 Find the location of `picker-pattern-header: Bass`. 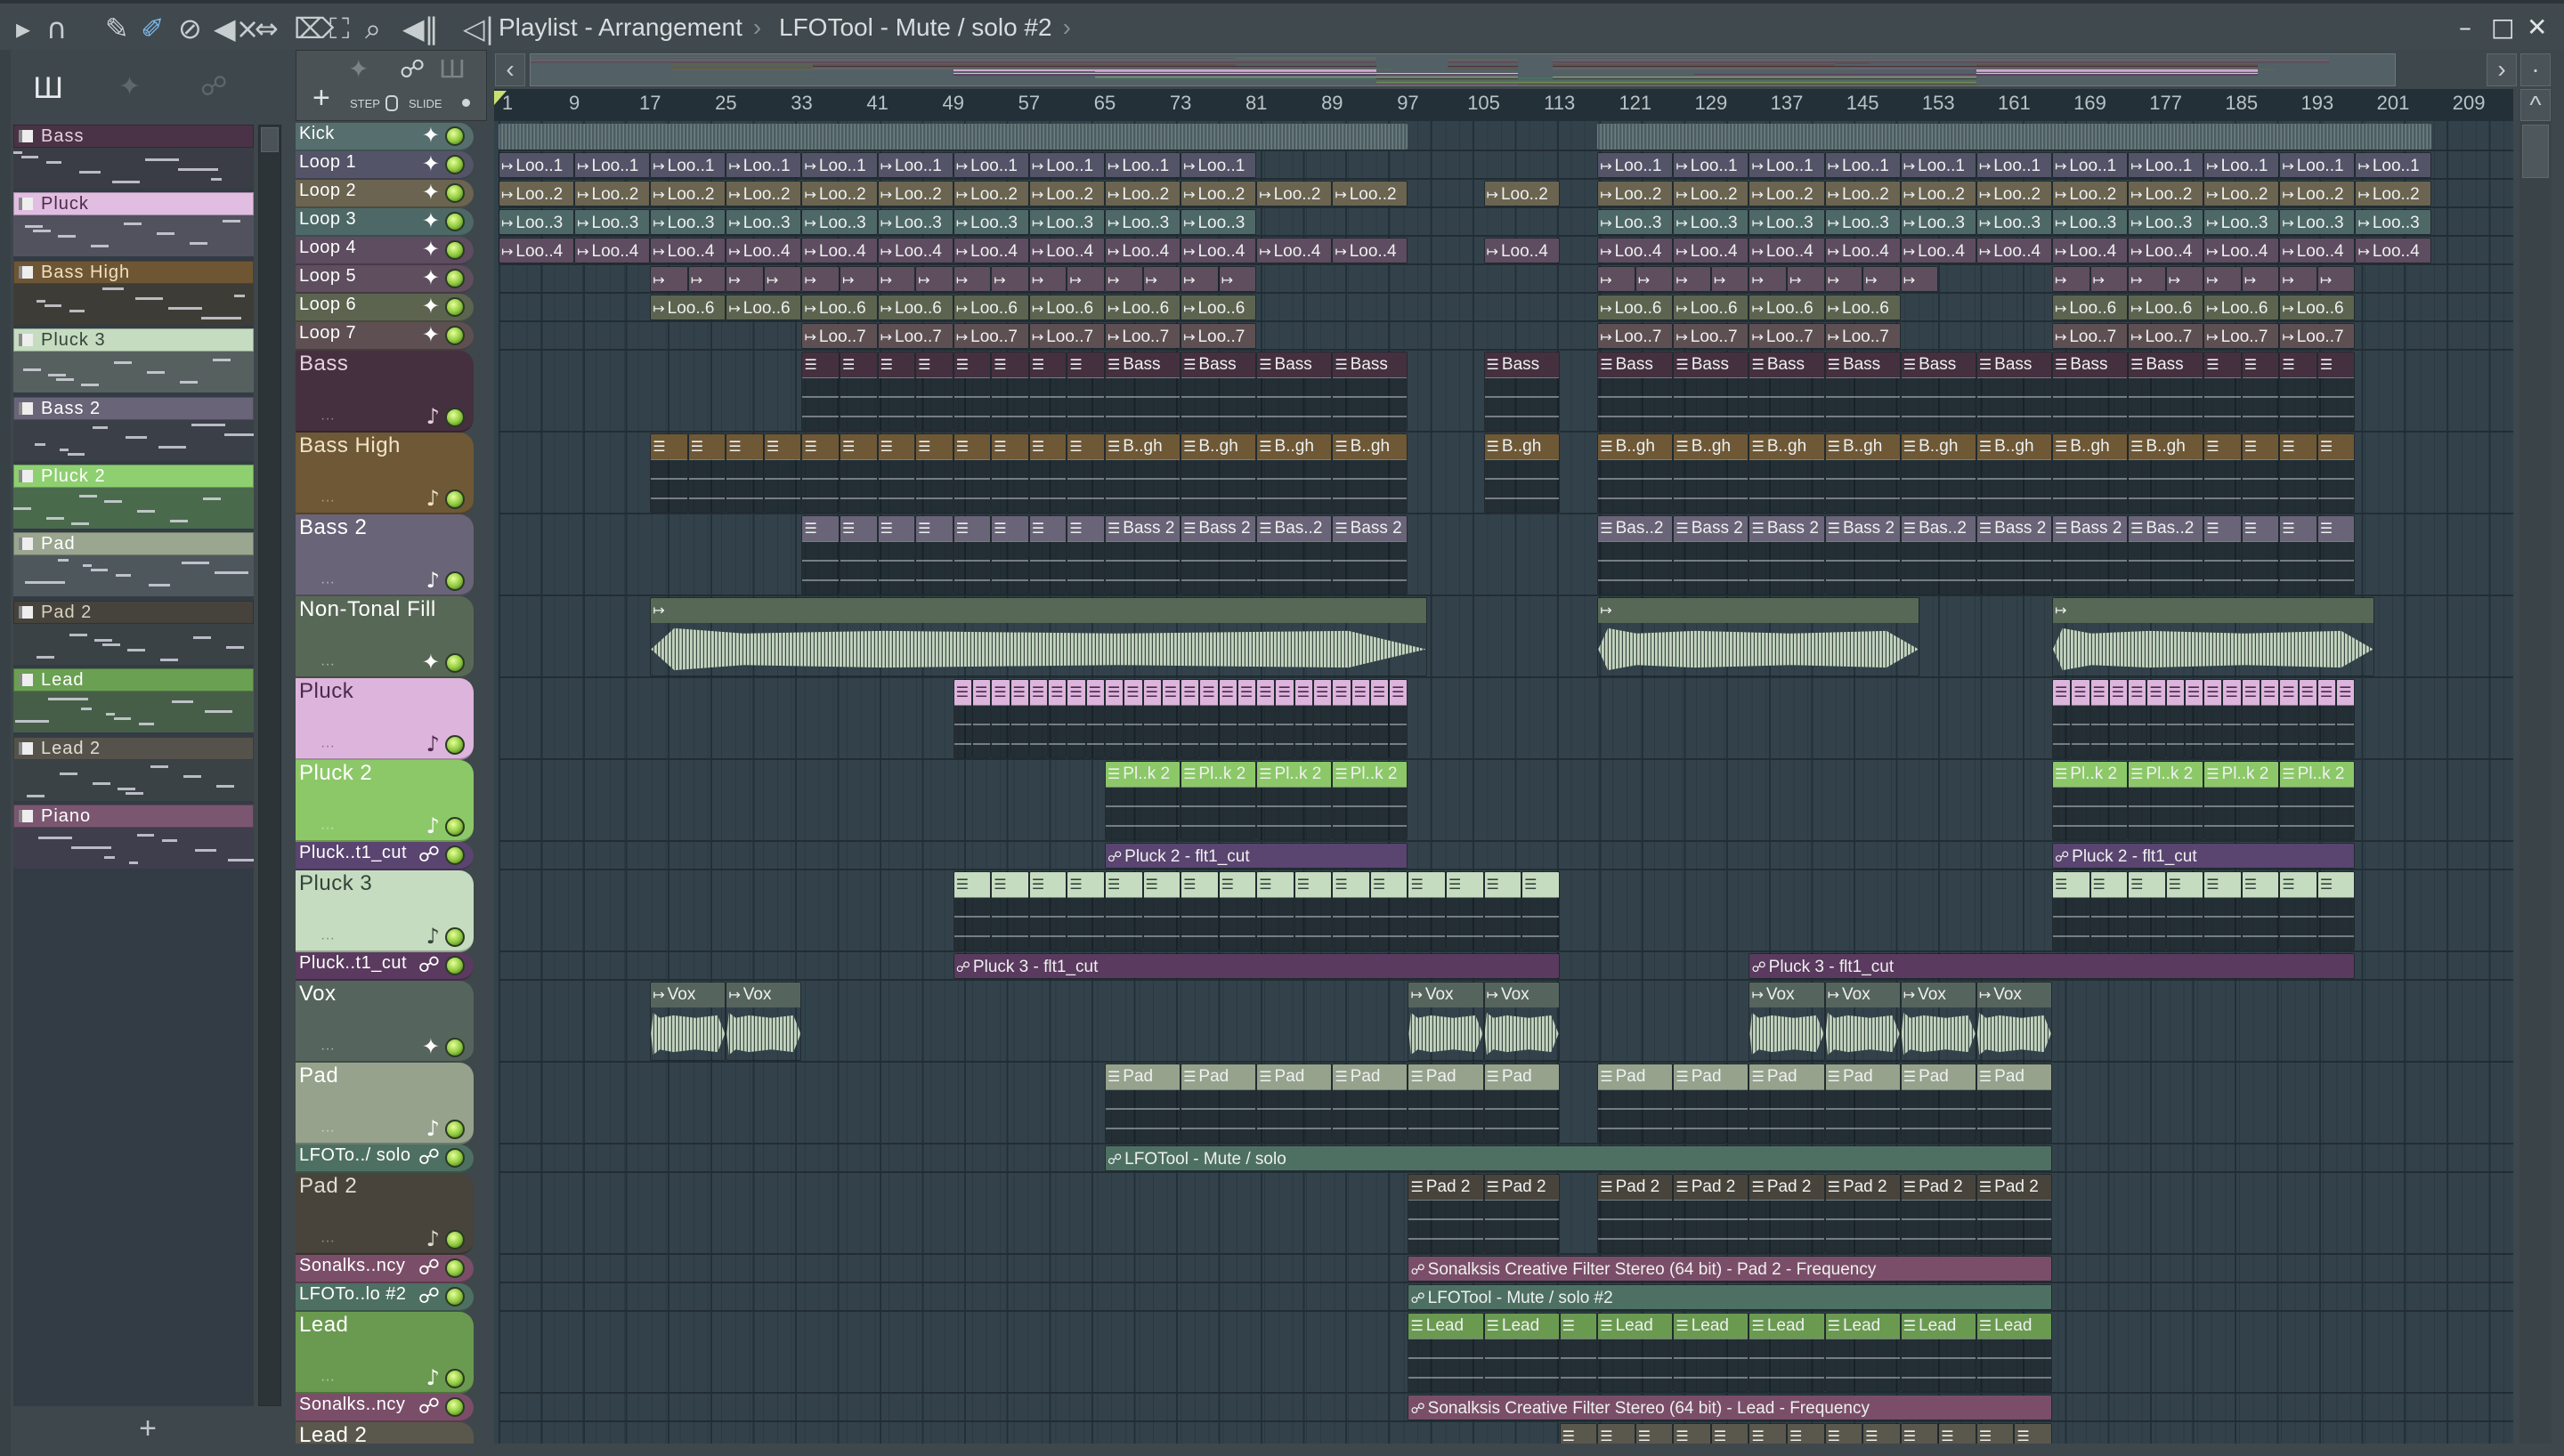

picker-pattern-header: Bass is located at coordinates (133, 136).